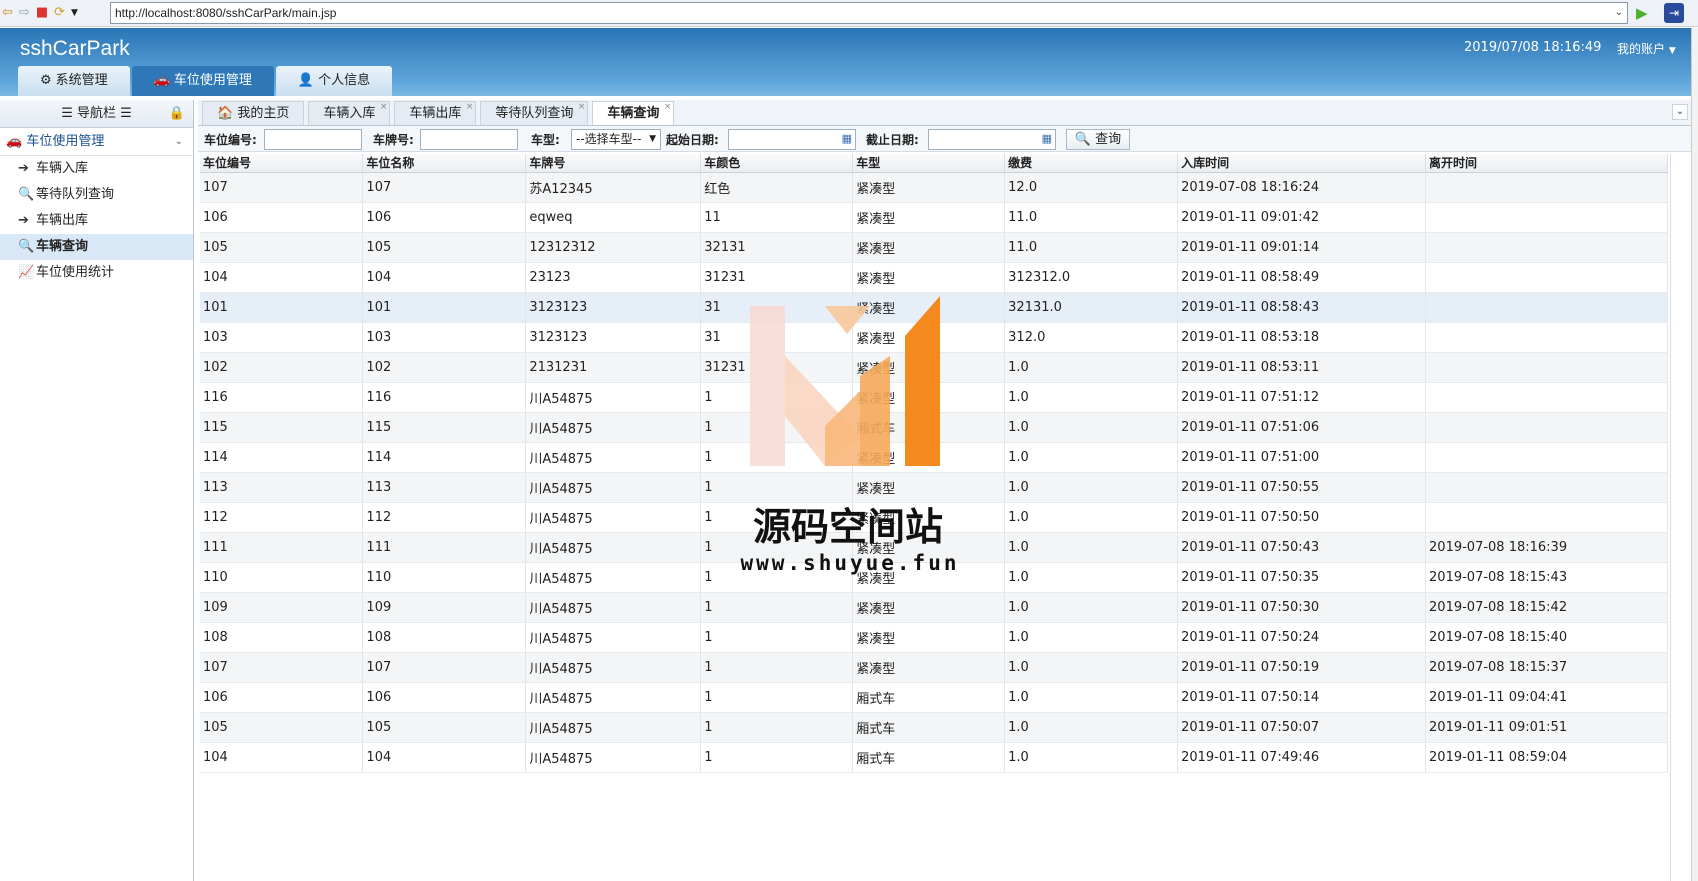 The height and width of the screenshot is (881, 1698). Describe the element at coordinates (24, 13) in the screenshot. I see `forward-icon: ⇨` at that location.